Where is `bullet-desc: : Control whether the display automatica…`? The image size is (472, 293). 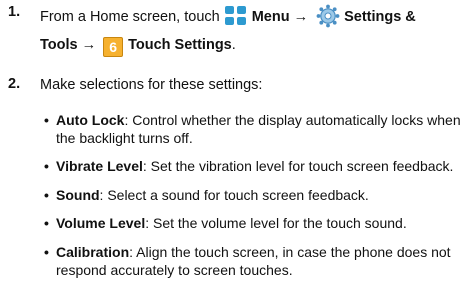
bullet-desc: : Control whether the display automatica… is located at coordinates (292, 120).